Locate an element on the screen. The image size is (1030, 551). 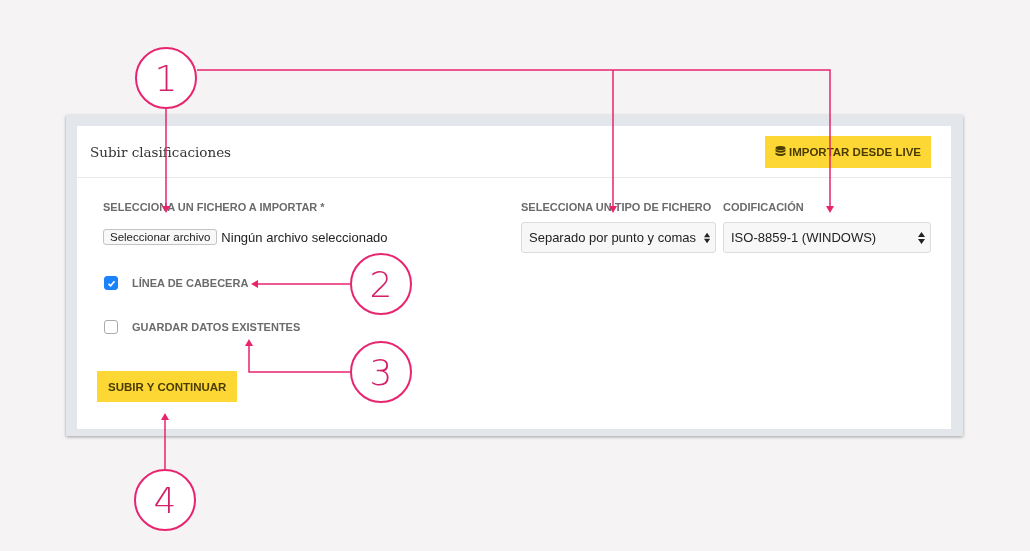
leader-line is located at coordinates (165, 441).